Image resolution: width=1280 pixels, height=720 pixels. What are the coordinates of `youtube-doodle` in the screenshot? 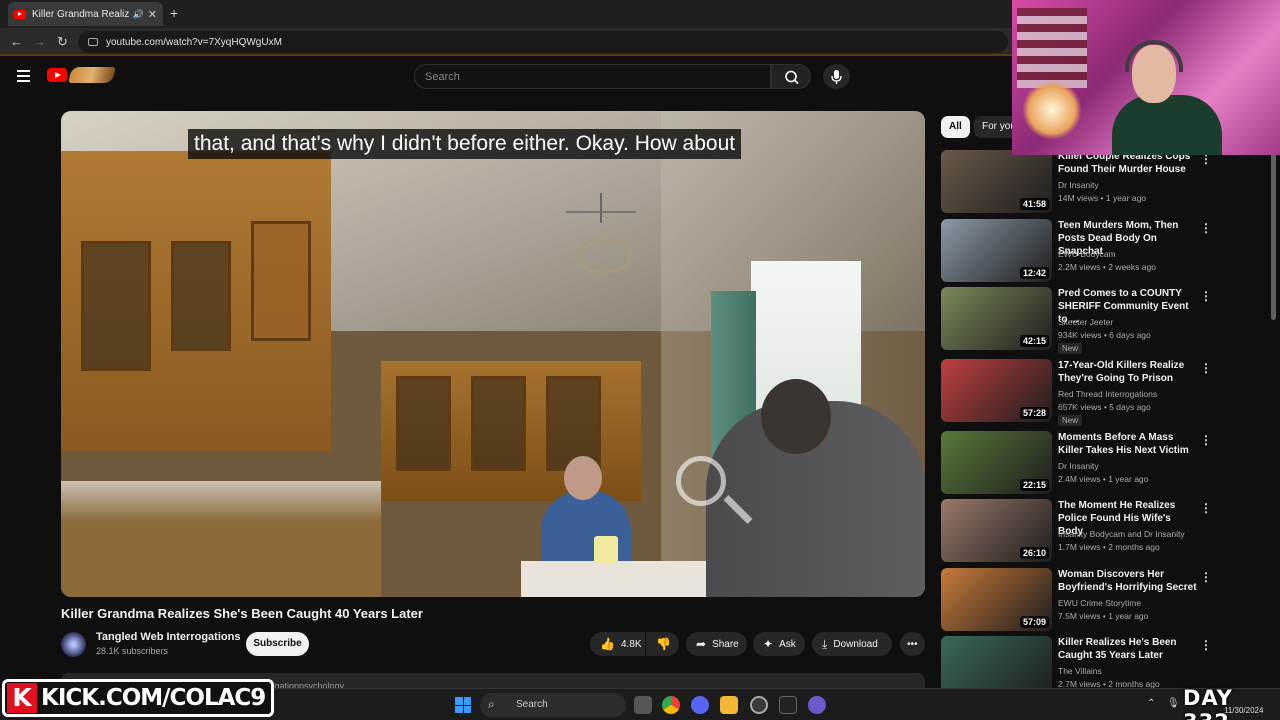 It's located at (92, 75).